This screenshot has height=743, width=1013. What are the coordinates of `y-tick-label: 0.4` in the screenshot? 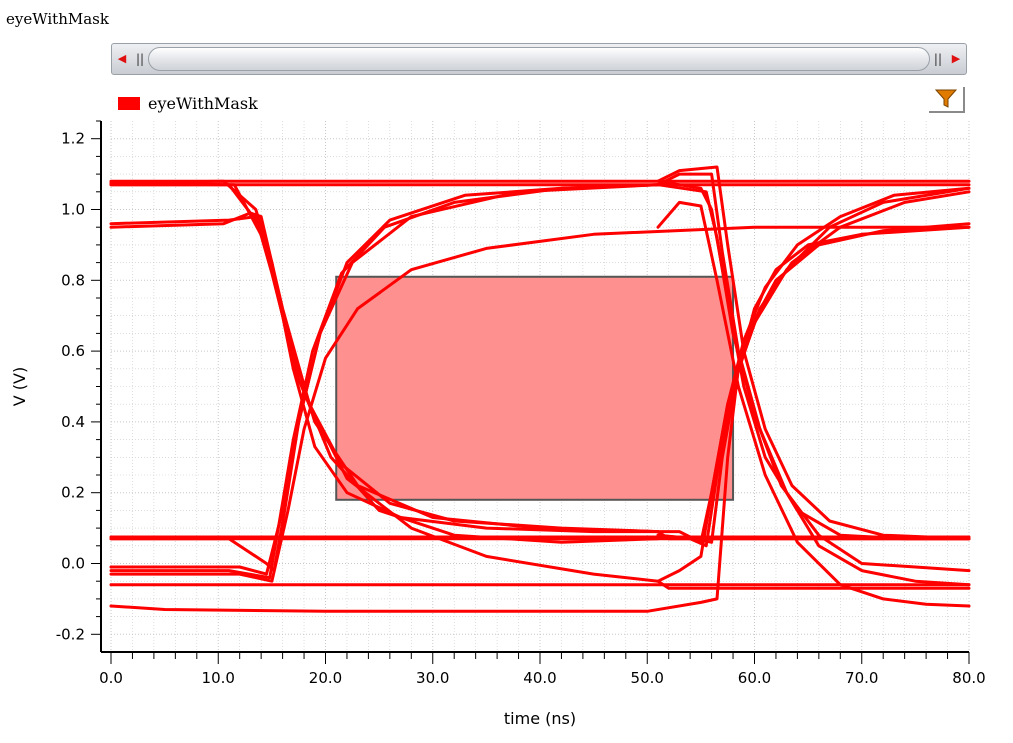 It's located at (73, 422).